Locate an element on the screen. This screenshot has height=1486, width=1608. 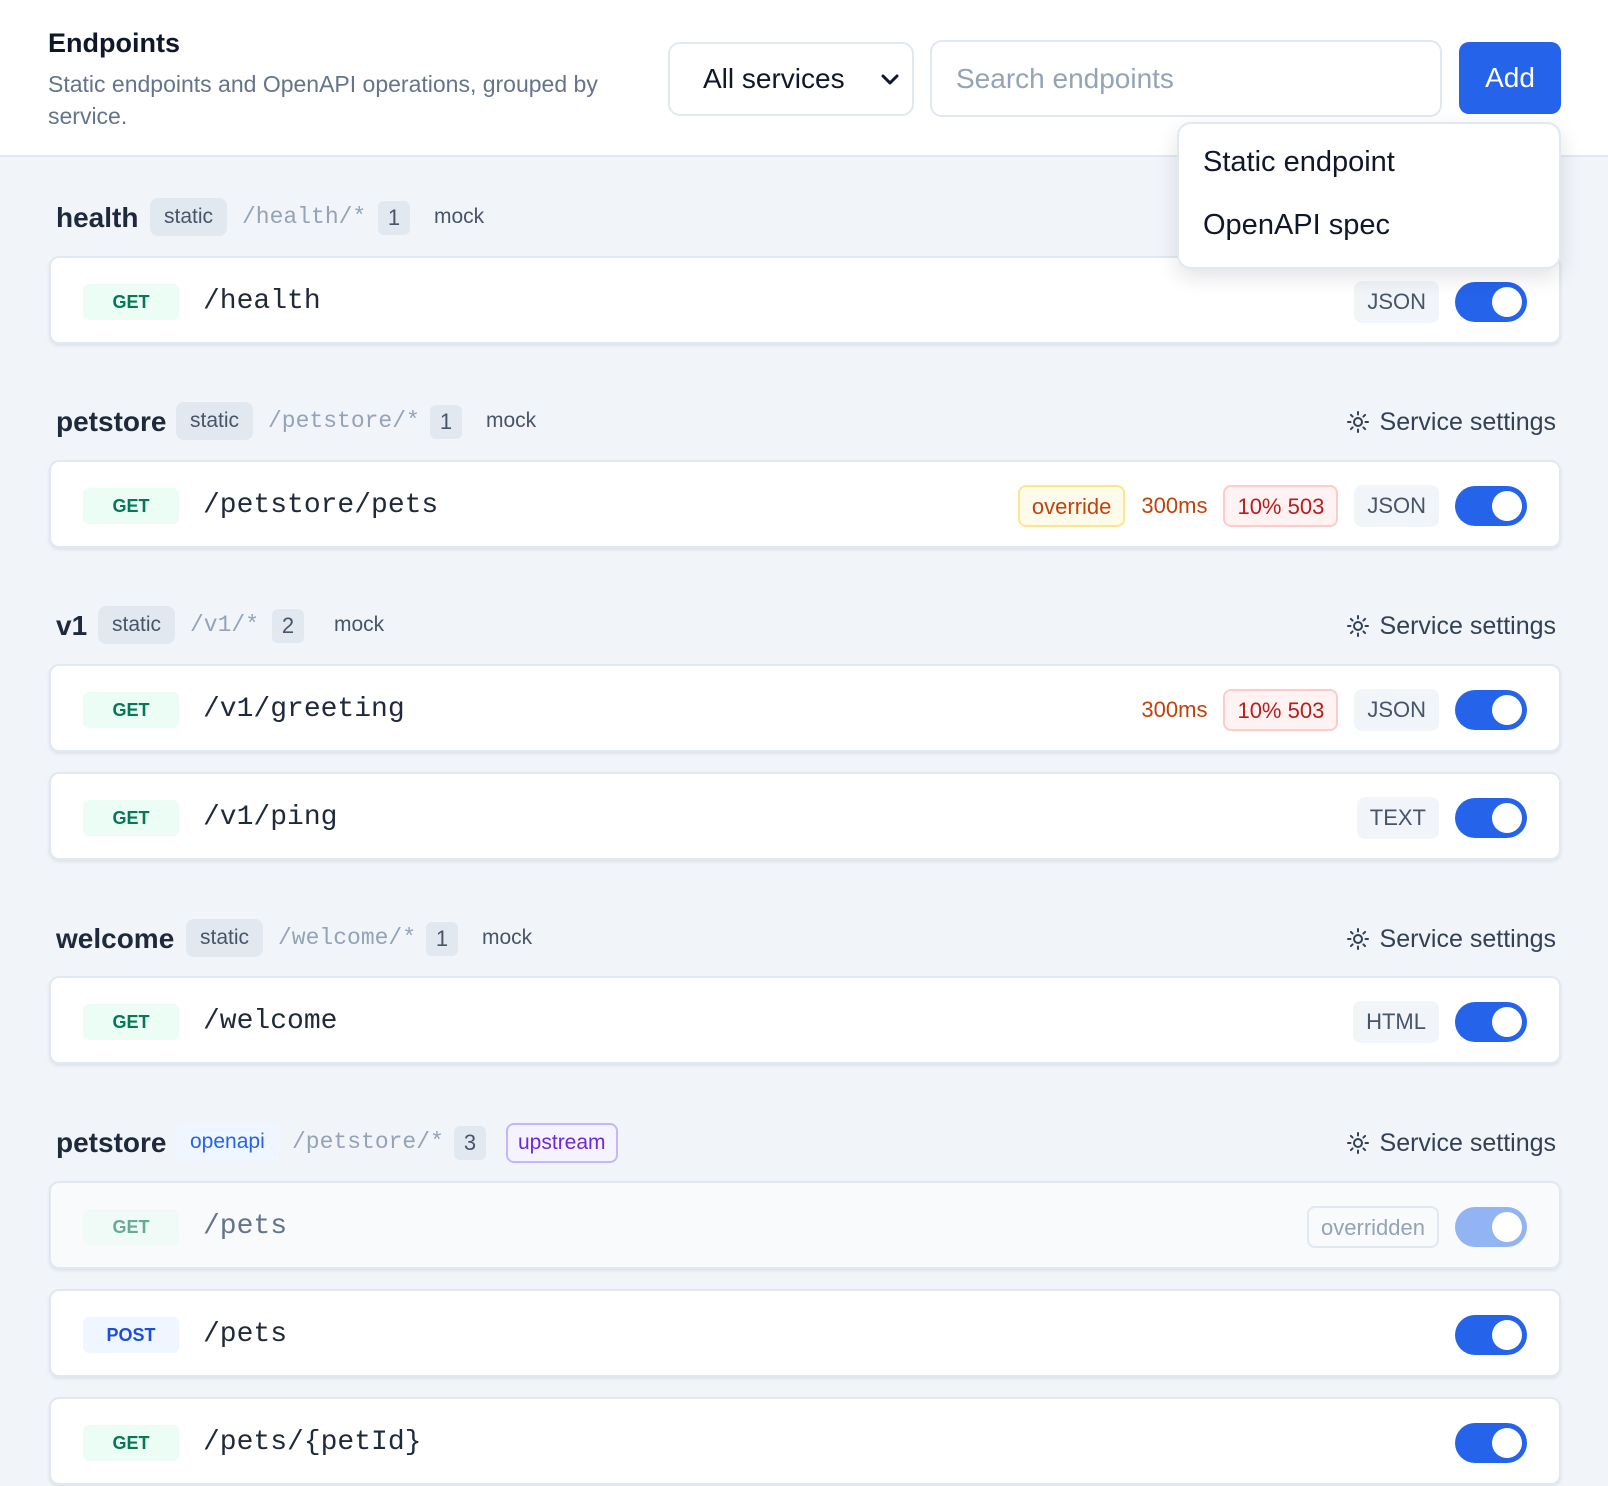
method-badge: POST is located at coordinates (131, 1335).